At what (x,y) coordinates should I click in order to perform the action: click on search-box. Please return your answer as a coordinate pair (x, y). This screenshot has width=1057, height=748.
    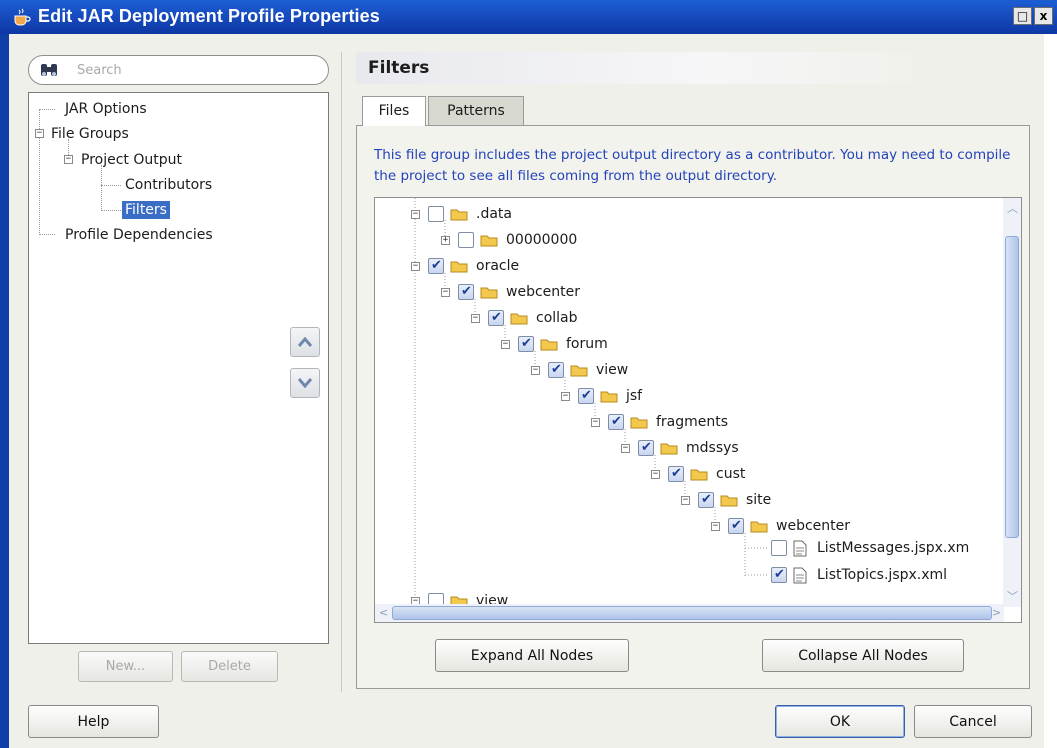
    Looking at the image, I should click on (178, 70).